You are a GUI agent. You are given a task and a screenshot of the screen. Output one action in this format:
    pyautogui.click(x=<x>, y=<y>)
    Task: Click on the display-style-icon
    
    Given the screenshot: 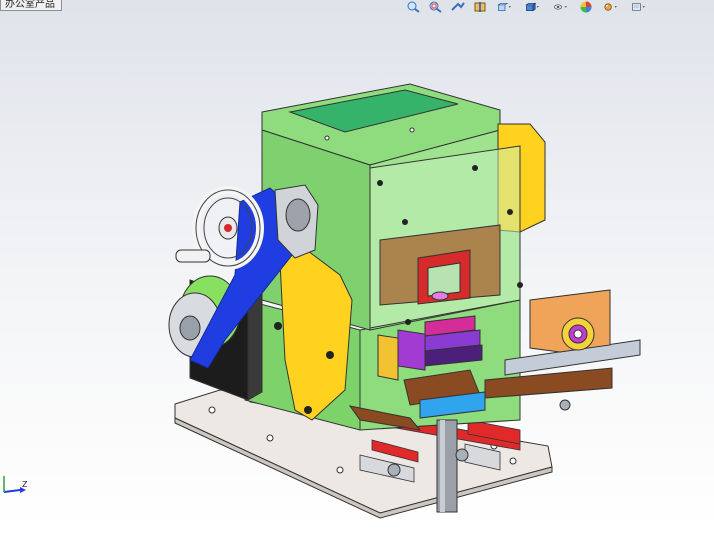 What is the action you would take?
    pyautogui.click(x=532, y=7)
    